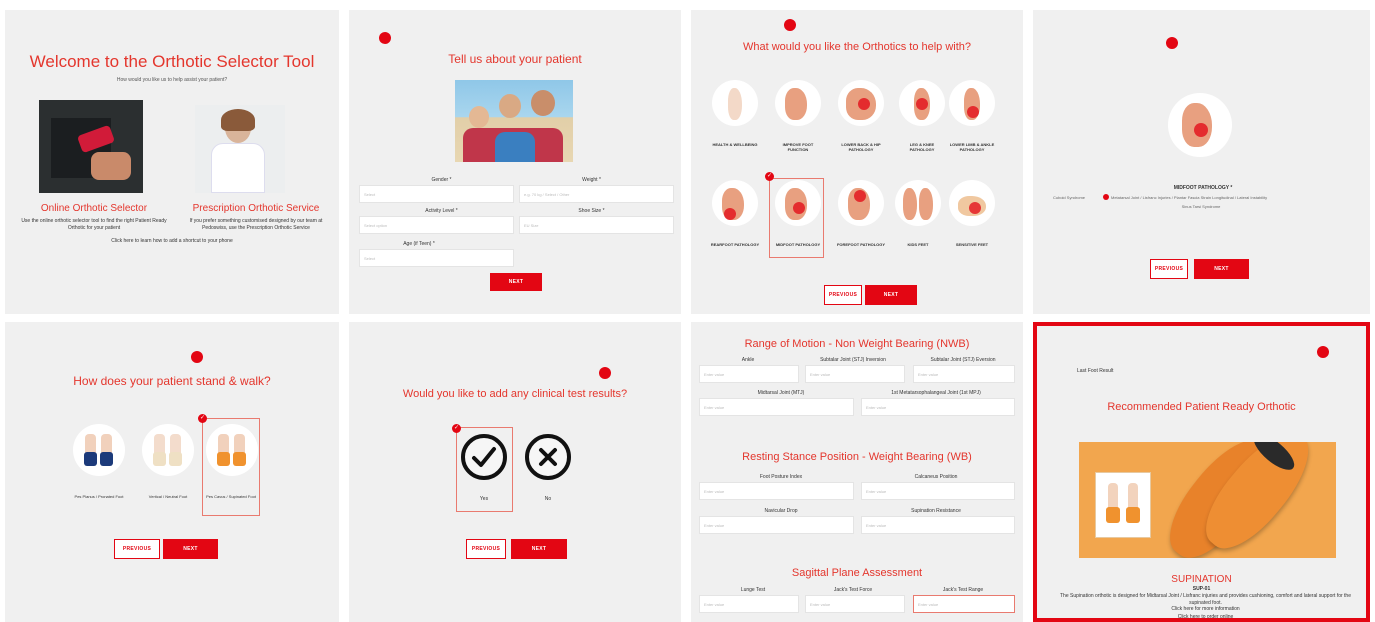 The width and height of the screenshot is (1375, 622). I want to click on calcaneus-label: Calcaneus Position, so click(936, 477).